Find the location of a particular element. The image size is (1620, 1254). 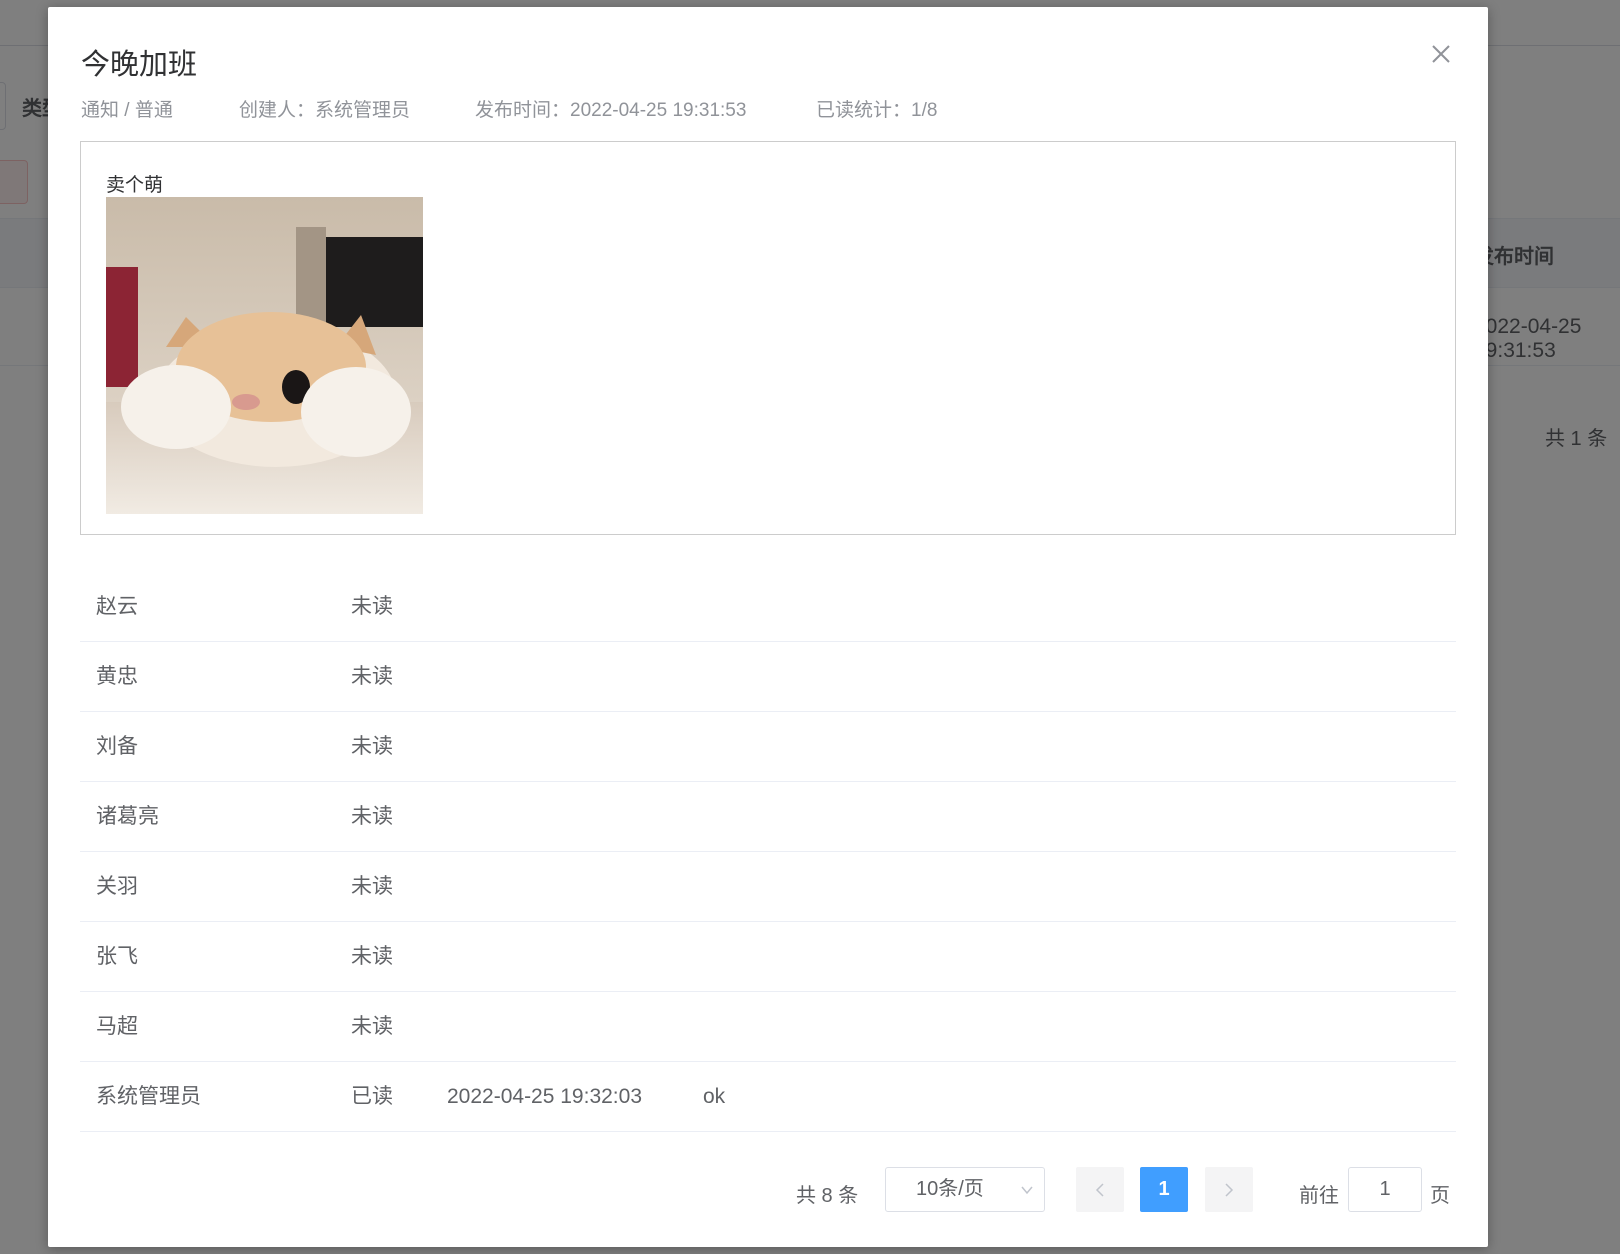

goto-label: 前往 is located at coordinates (1319, 1196).